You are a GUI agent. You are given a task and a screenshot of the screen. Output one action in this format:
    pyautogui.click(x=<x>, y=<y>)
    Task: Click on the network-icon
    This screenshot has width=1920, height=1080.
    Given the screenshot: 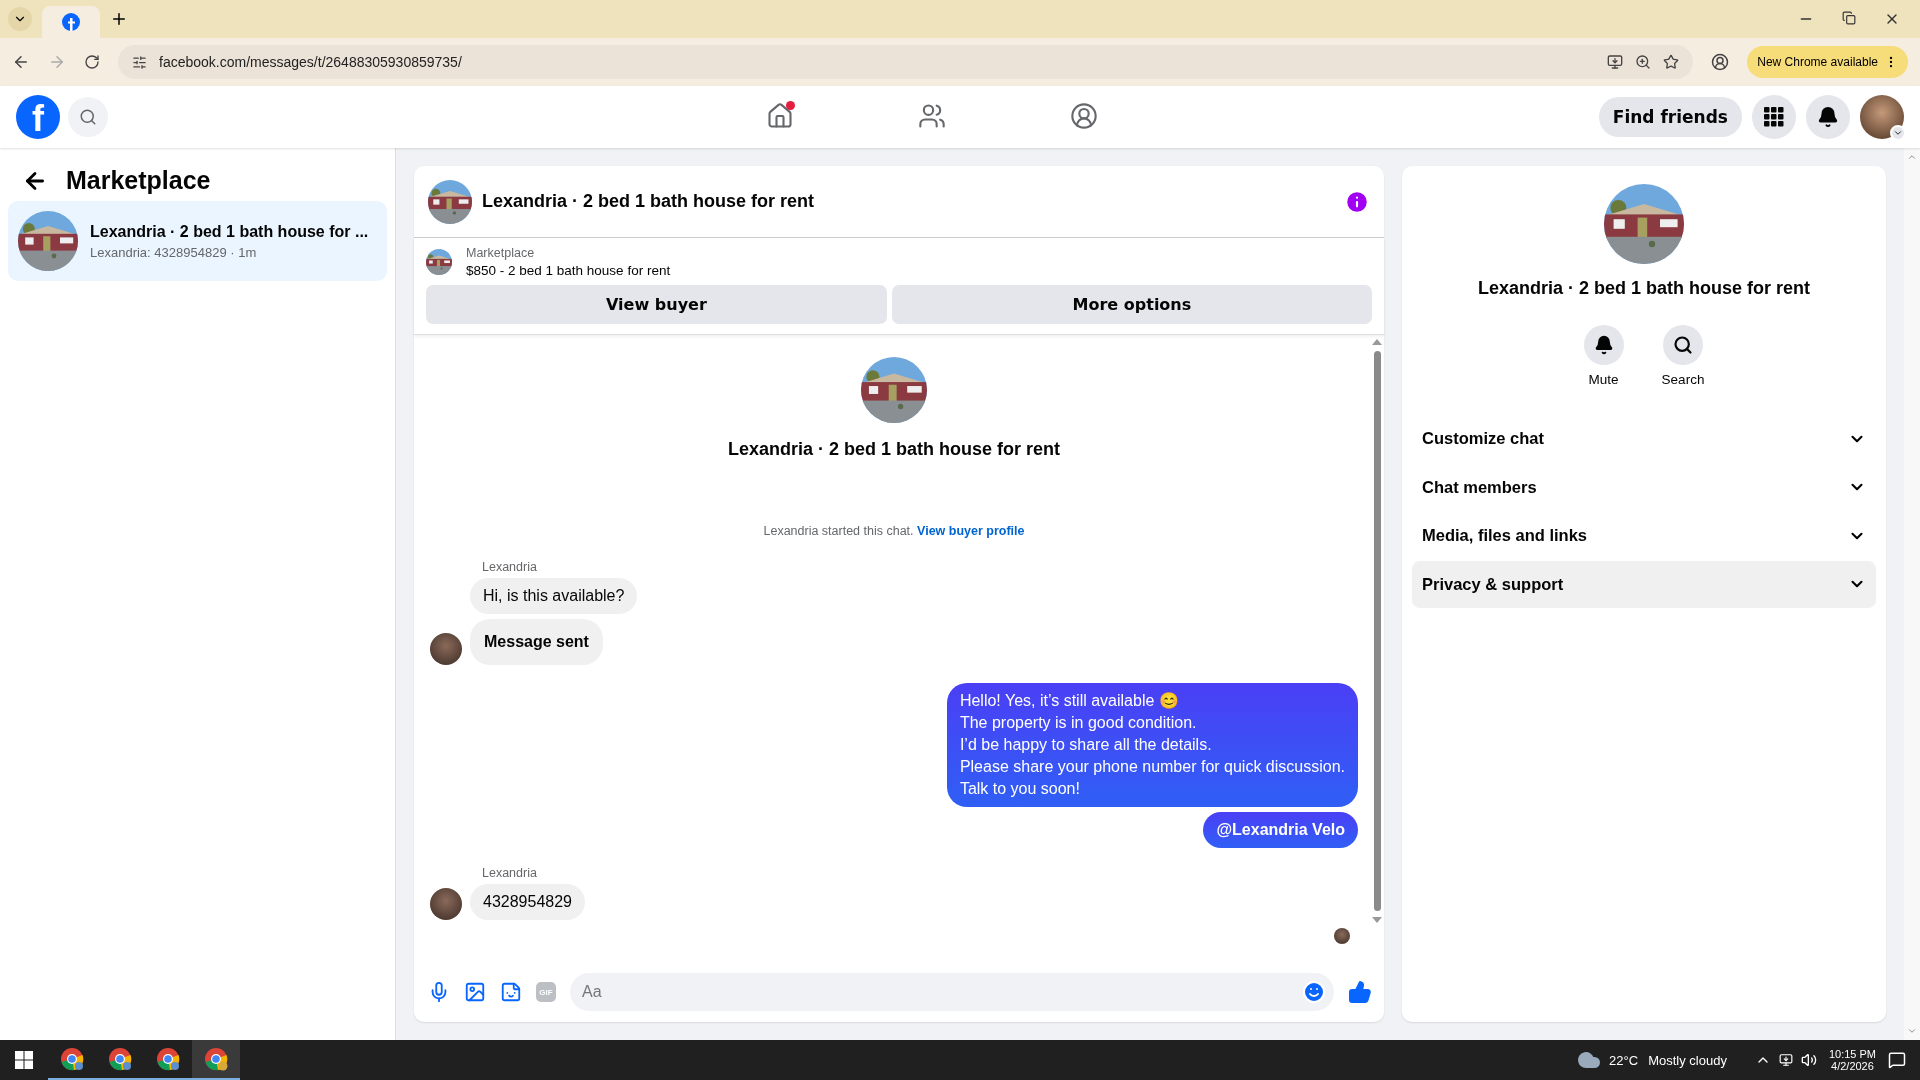 What is the action you would take?
    pyautogui.click(x=1785, y=1060)
    